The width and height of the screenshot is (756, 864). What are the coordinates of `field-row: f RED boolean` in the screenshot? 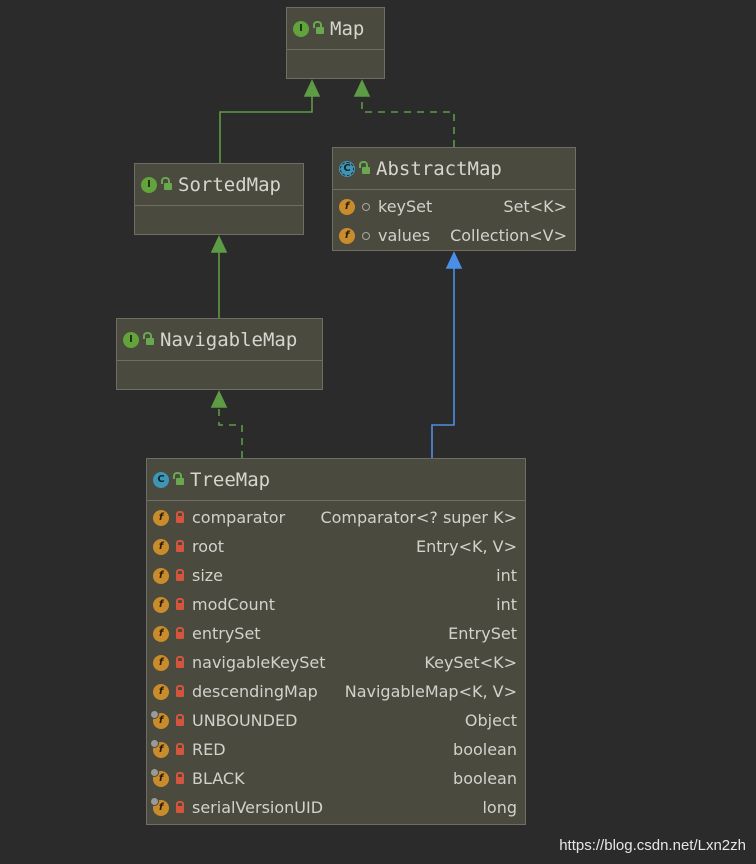 It's located at (336, 749).